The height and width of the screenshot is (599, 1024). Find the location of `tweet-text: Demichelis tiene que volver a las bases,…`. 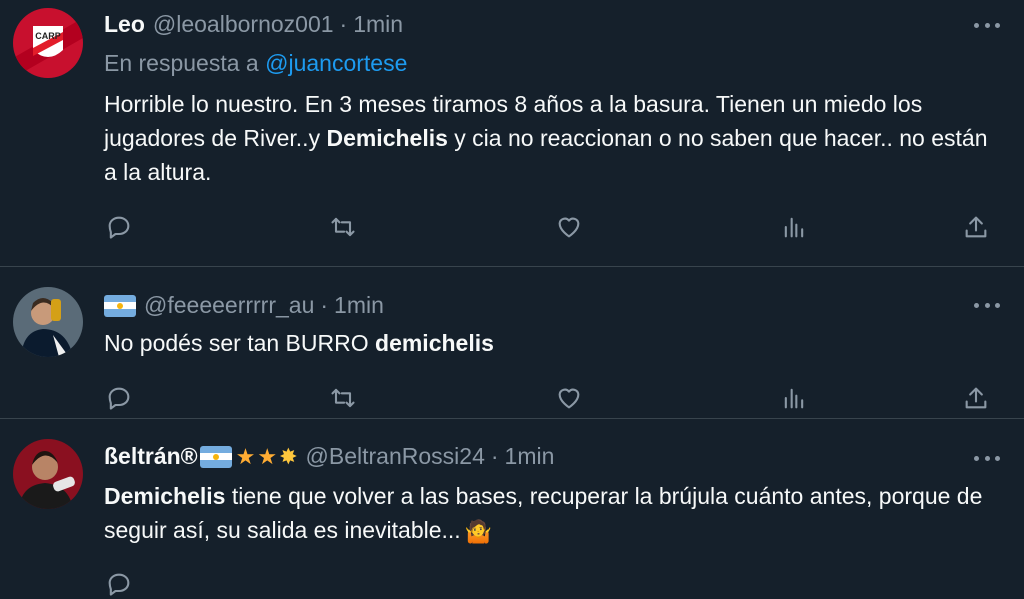

tweet-text: Demichelis tiene que volver a las bases,… is located at coordinates (554, 513).